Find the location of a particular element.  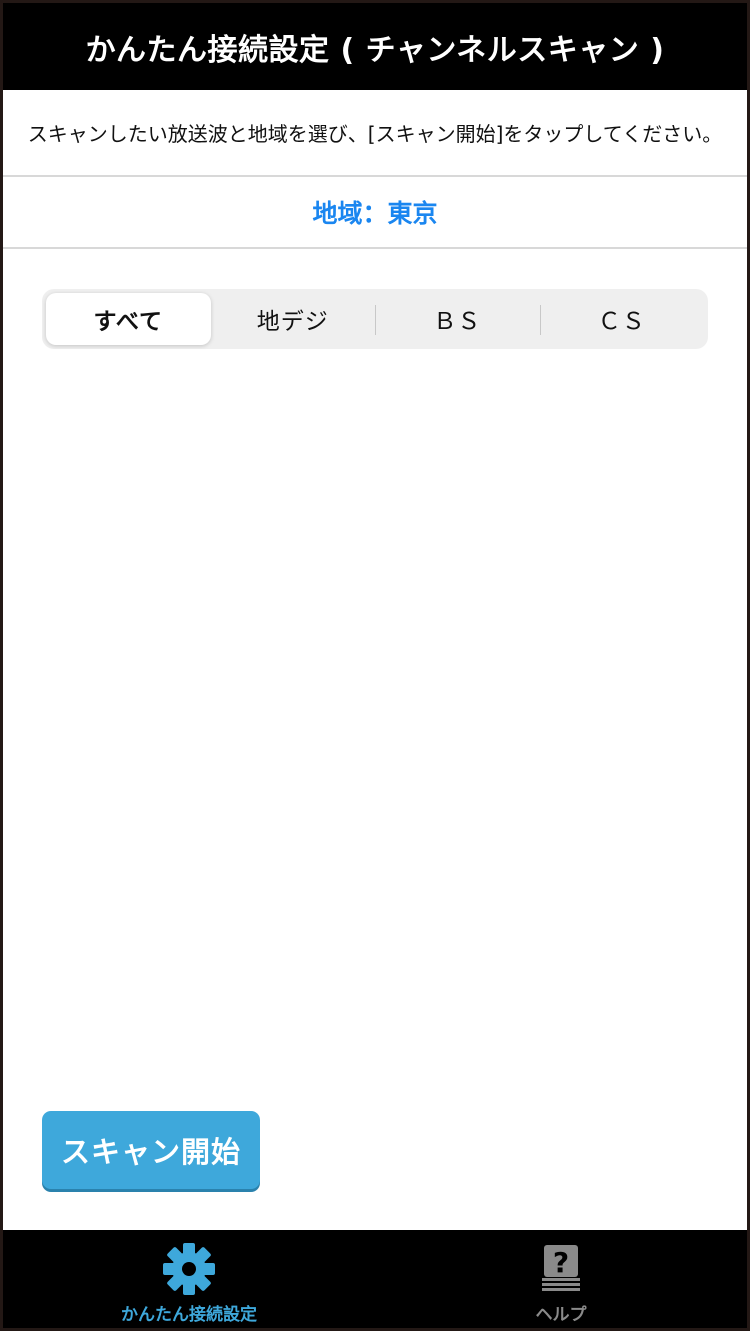

page-title-text: かんたん接続設定 ( チャンネルスキャン ) is located at coordinates (375, 50).